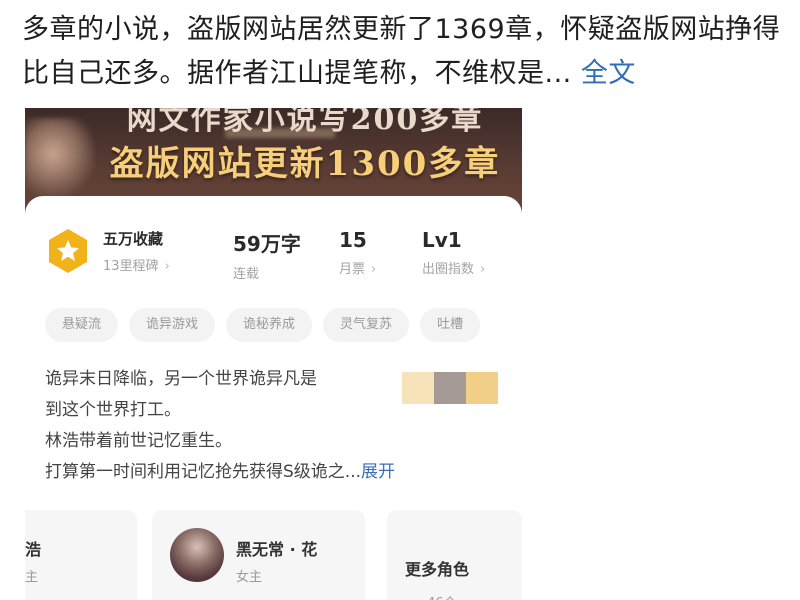 Image resolution: width=800 pixels, height=600 pixels. Describe the element at coordinates (249, 577) in the screenshot. I see `character-role: 女主` at that location.